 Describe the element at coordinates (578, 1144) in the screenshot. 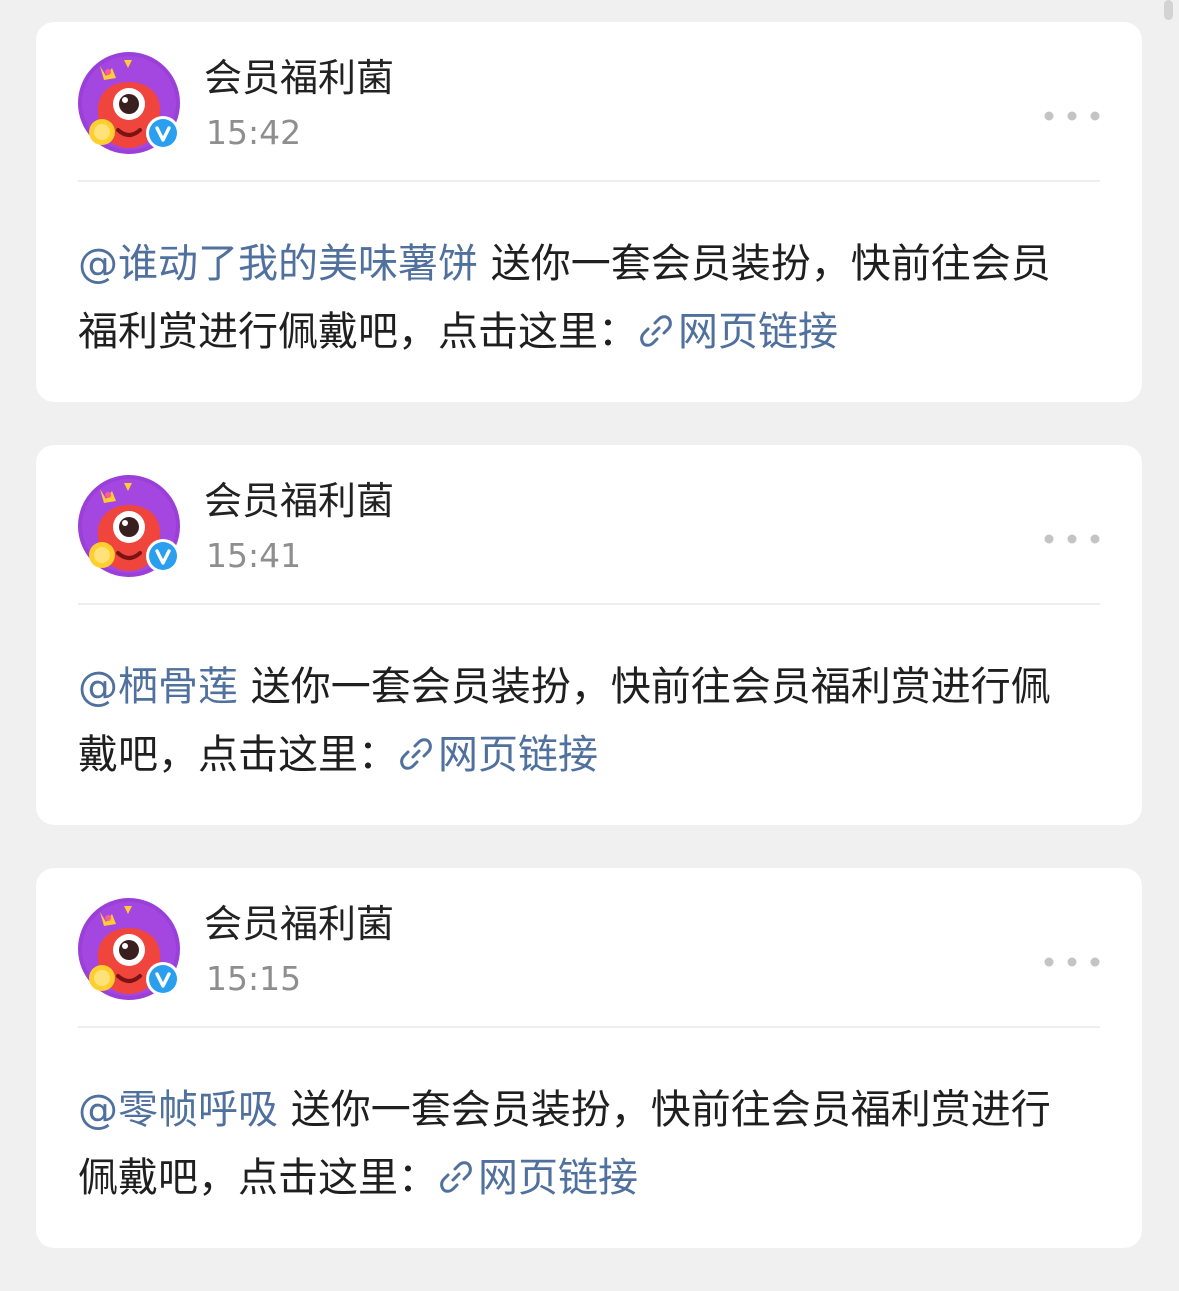

I see `post-content: @零帧呼吸 送你一套会员装扮，快前往会员福利赏进行佩戴吧，点击这里： 网页链接` at that location.